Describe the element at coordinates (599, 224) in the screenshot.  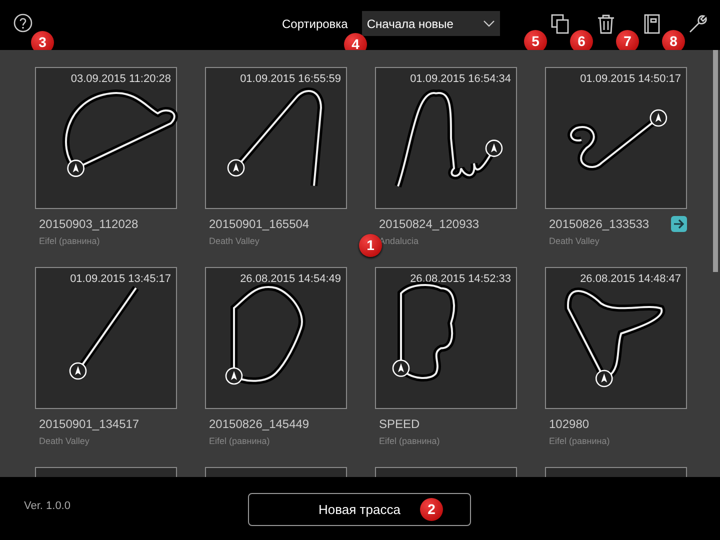
I see `track-name: 20150826_133533` at that location.